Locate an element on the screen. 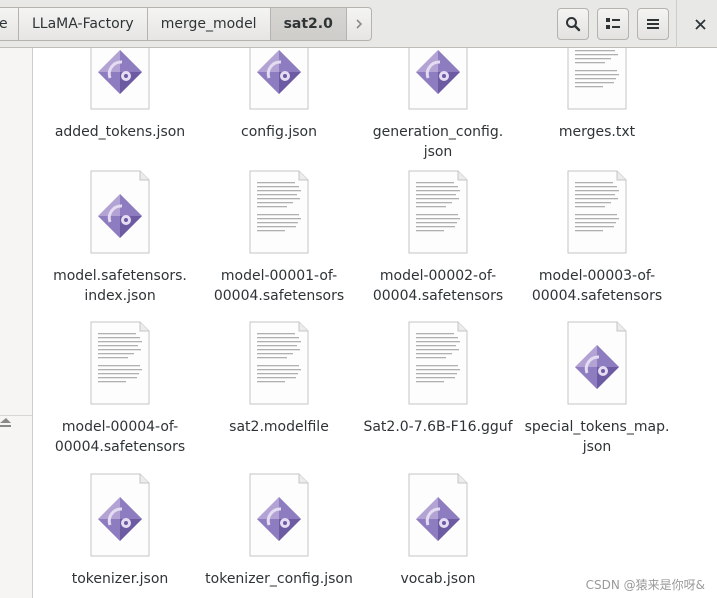 The image size is (717, 598). close-icon is located at coordinates (700, 24).